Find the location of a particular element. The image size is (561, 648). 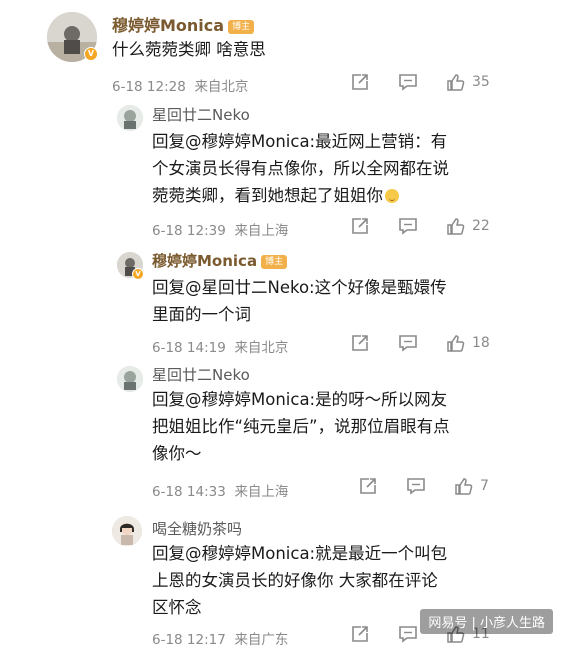

comment-line: 回复@穆婷婷Monica:就是最近一个叫包 is located at coordinates (300, 553).